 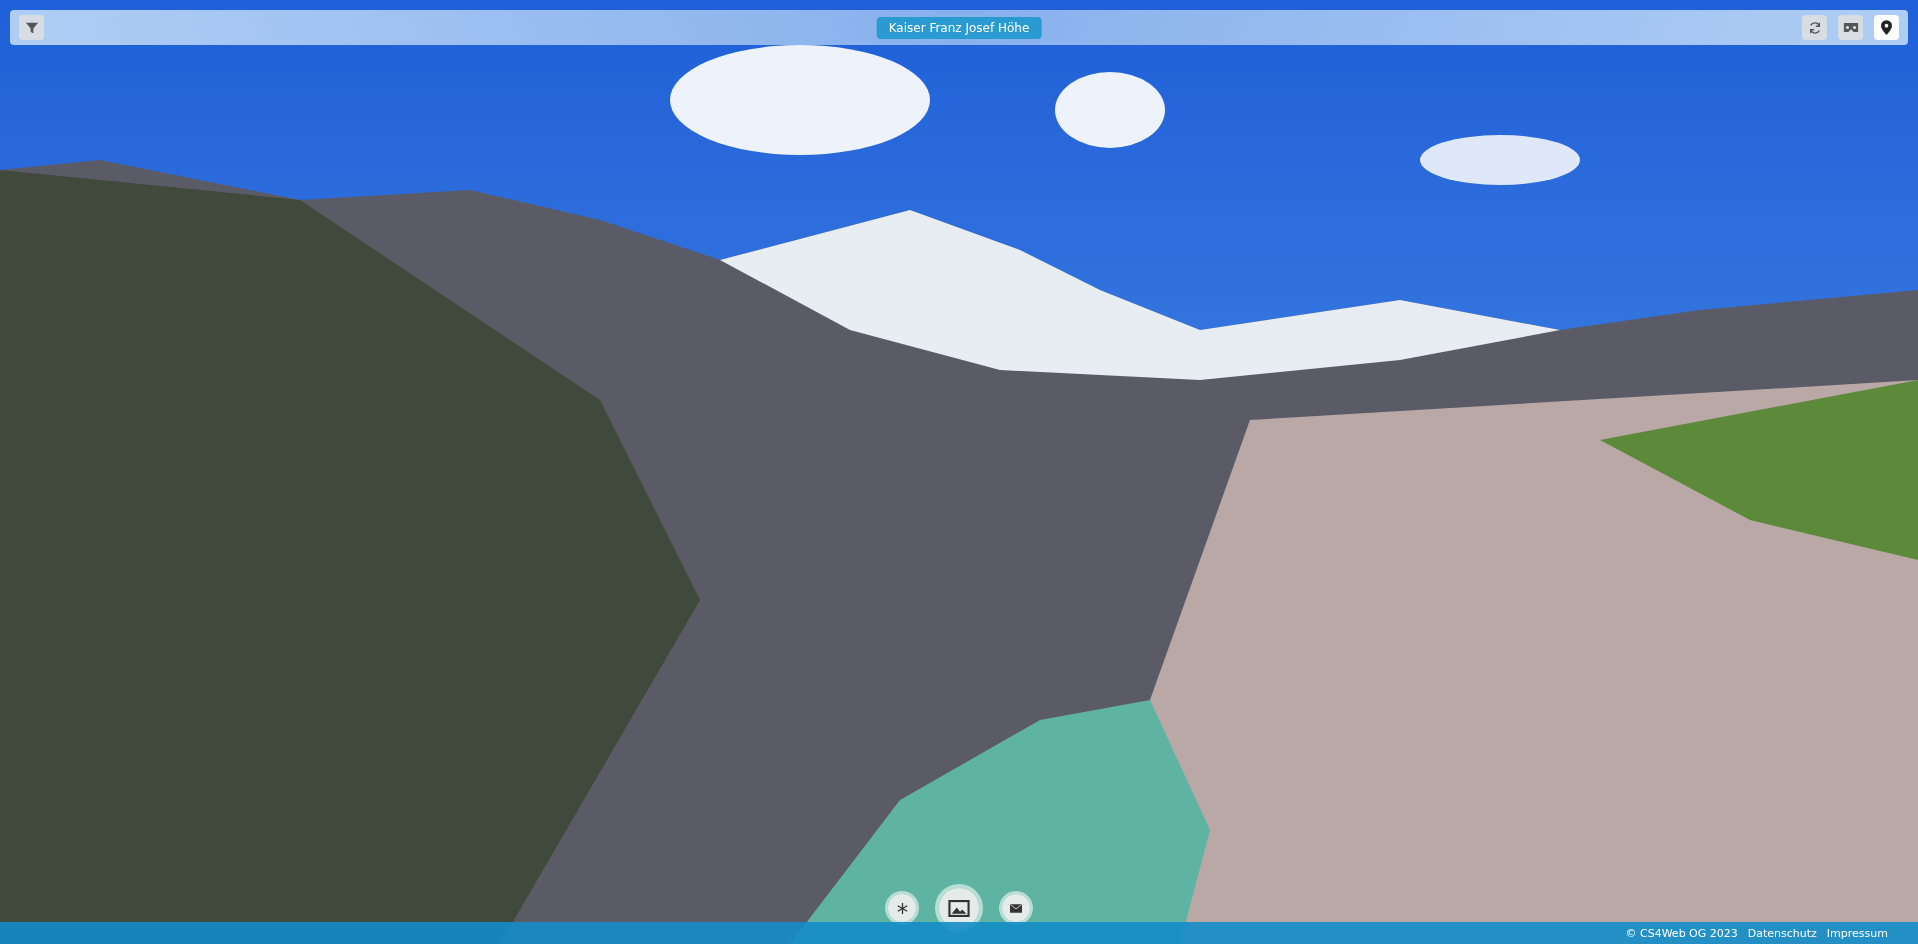 What do you see at coordinates (1016, 908) in the screenshot?
I see `envelope-icon` at bounding box center [1016, 908].